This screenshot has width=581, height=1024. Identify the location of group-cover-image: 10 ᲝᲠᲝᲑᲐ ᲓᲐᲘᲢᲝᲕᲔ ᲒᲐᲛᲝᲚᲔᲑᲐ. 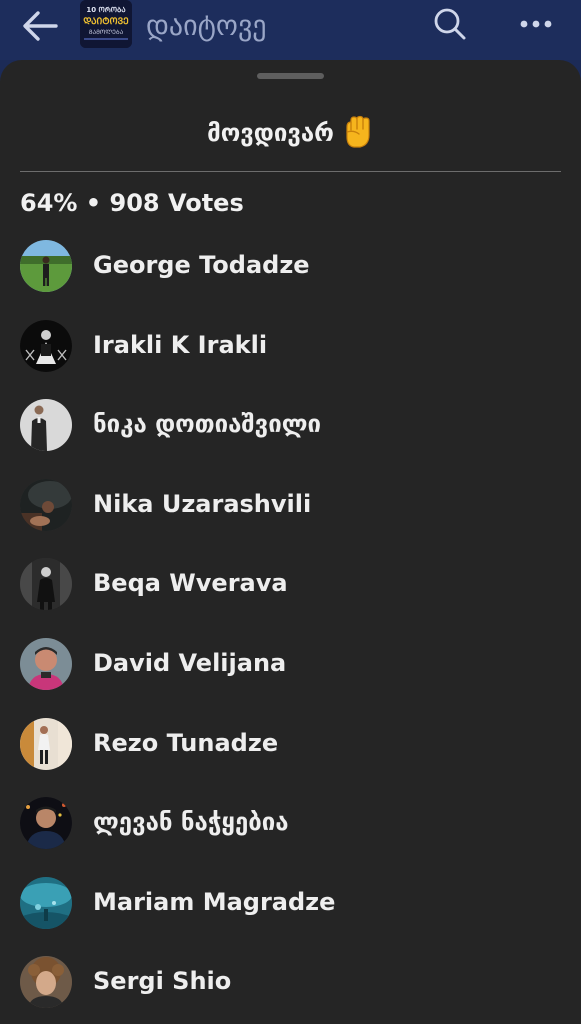
(106, 24).